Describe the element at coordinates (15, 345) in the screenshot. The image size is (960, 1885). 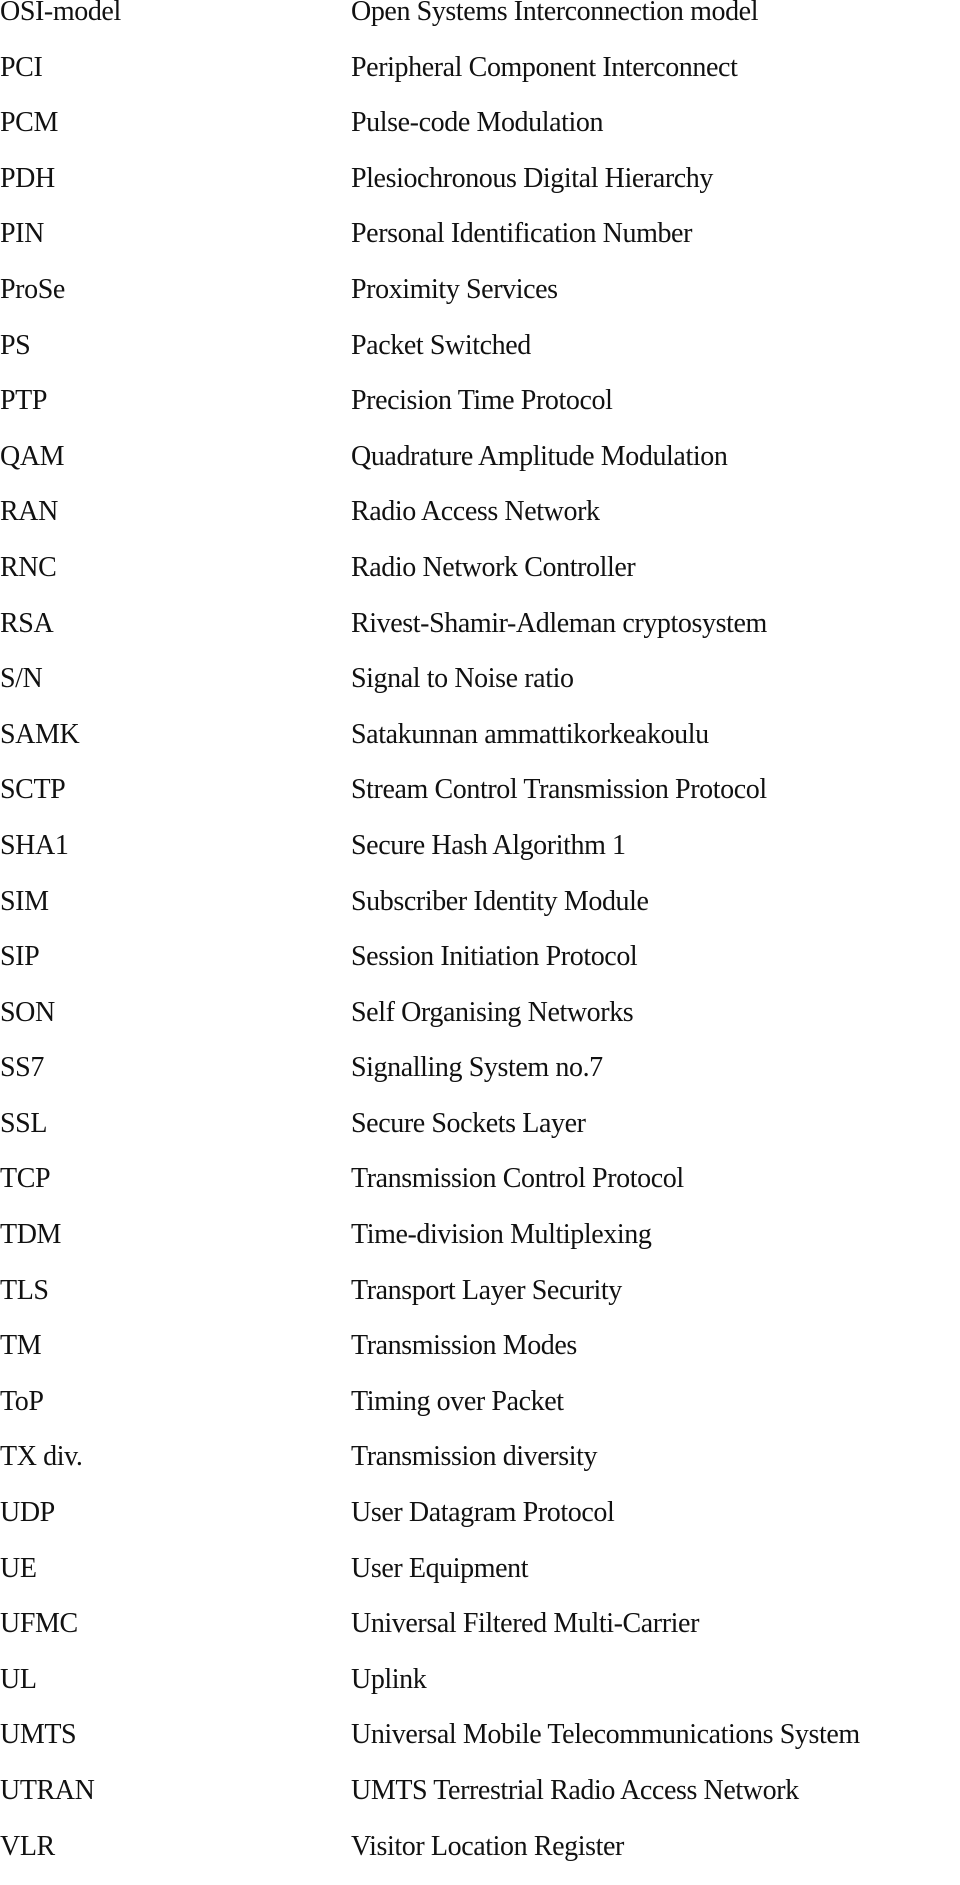
I see `abbreviation-term: PS` at that location.